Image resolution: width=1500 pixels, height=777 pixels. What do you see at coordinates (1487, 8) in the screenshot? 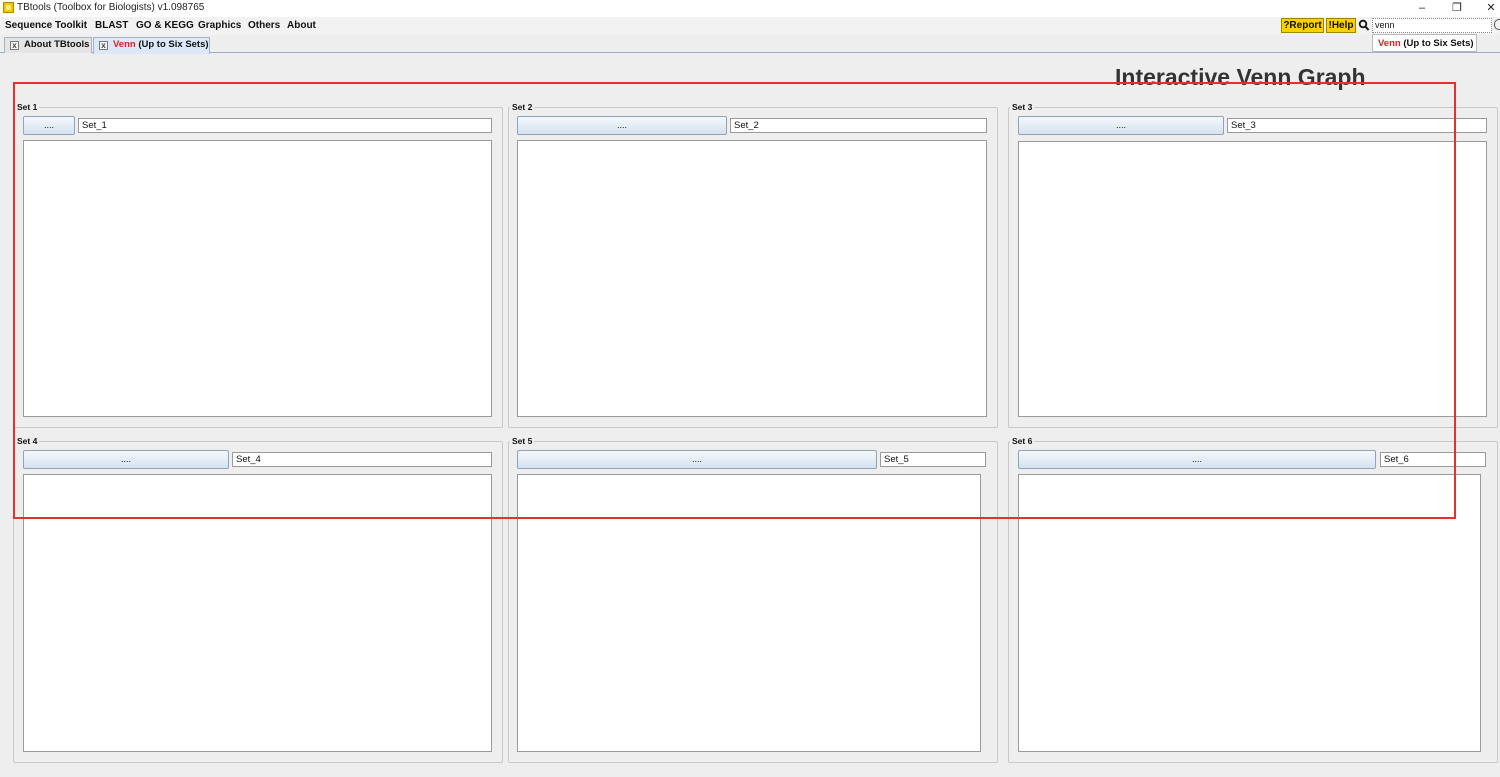
I see `close-window-button: ✕` at bounding box center [1487, 8].